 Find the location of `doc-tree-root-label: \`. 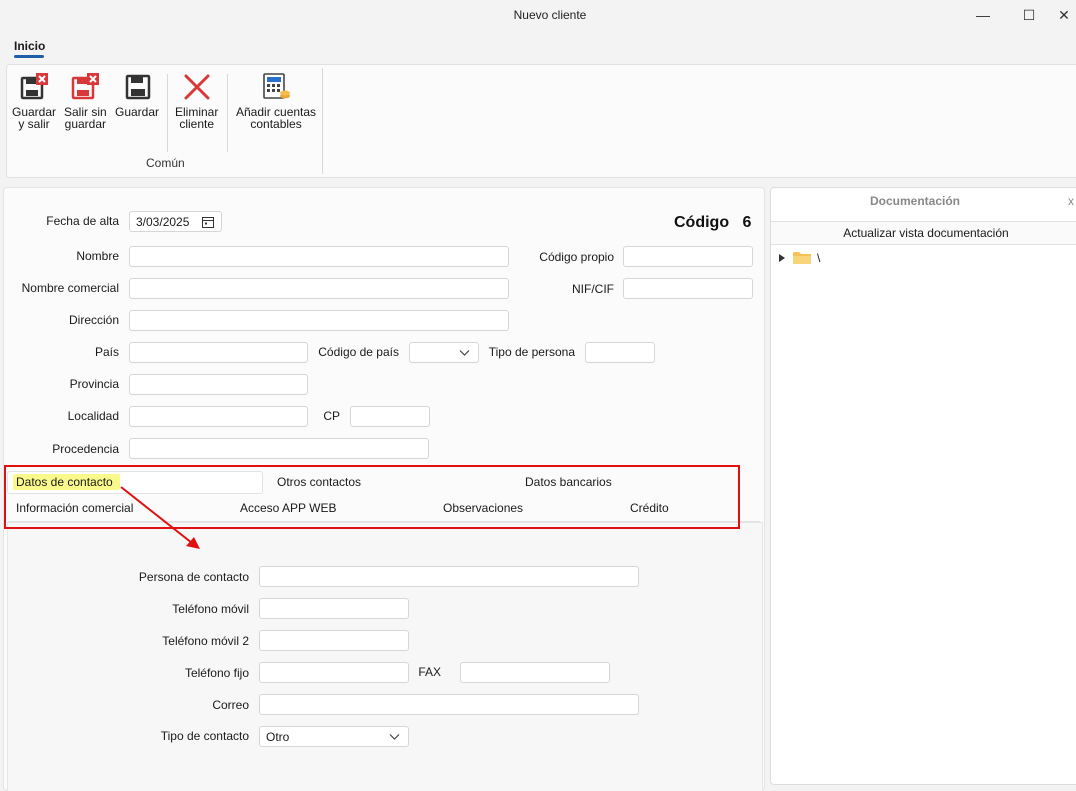

doc-tree-root-label: \ is located at coordinates (819, 258).